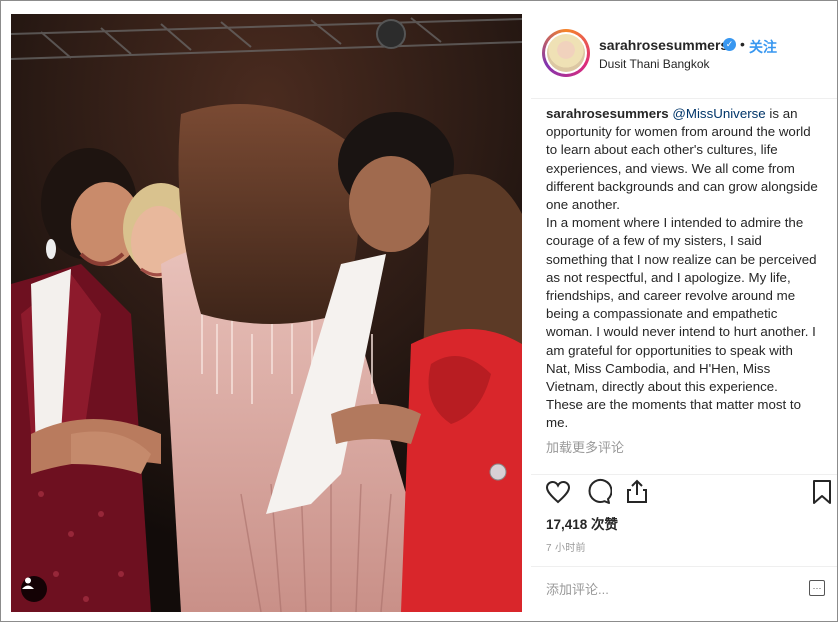  I want to click on likes-count: 17,418 次赞, so click(582, 523).